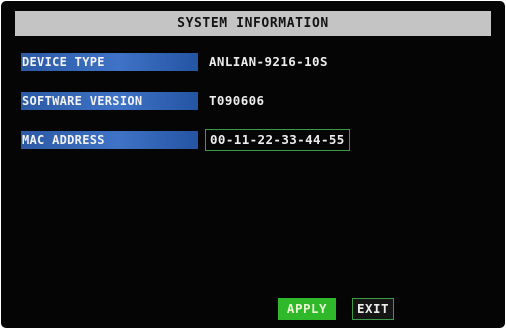 This screenshot has width=506, height=329. Describe the element at coordinates (109, 62) in the screenshot. I see `device-type-label: DEVICE TYPE` at that location.